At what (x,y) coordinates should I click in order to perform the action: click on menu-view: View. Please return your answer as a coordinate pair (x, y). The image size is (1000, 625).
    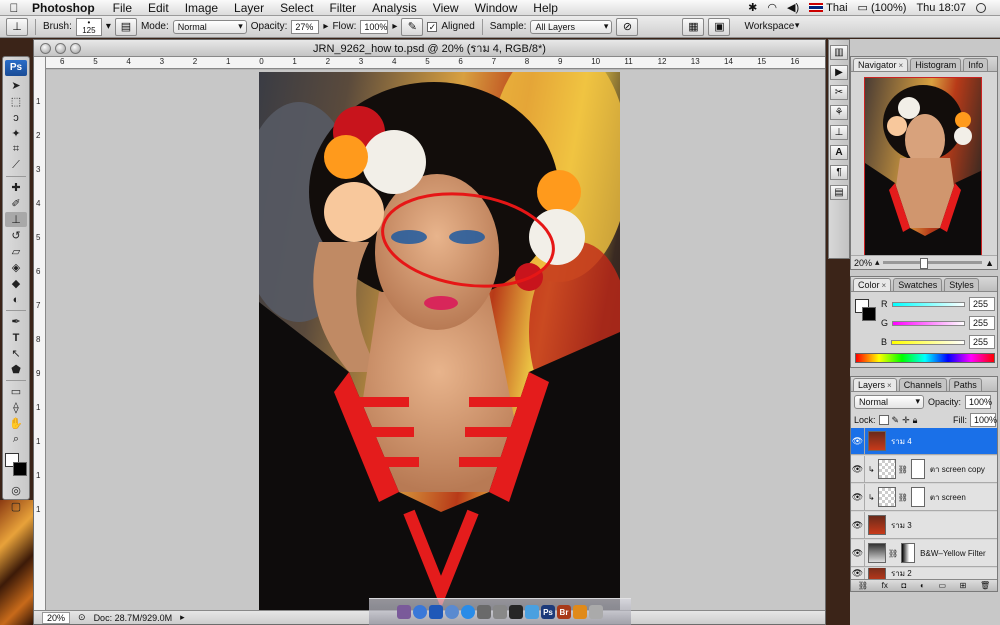
    Looking at the image, I should click on (446, 8).